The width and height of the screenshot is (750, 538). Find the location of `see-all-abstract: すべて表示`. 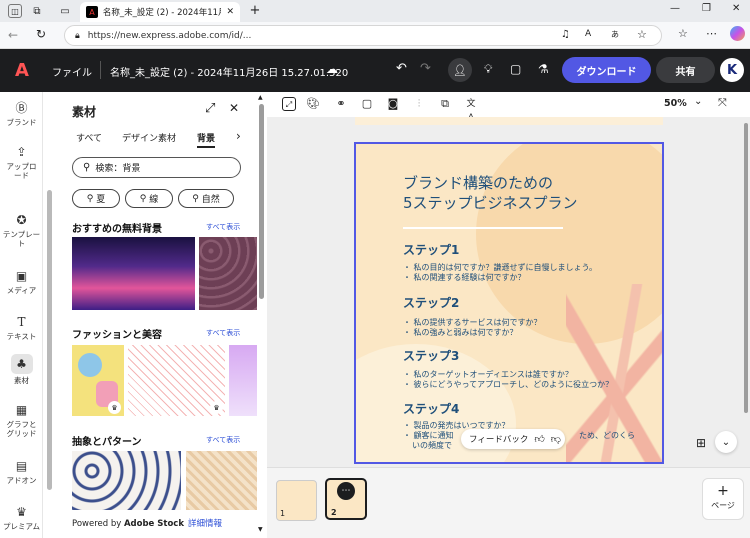

see-all-abstract: すべて表示 is located at coordinates (223, 440).